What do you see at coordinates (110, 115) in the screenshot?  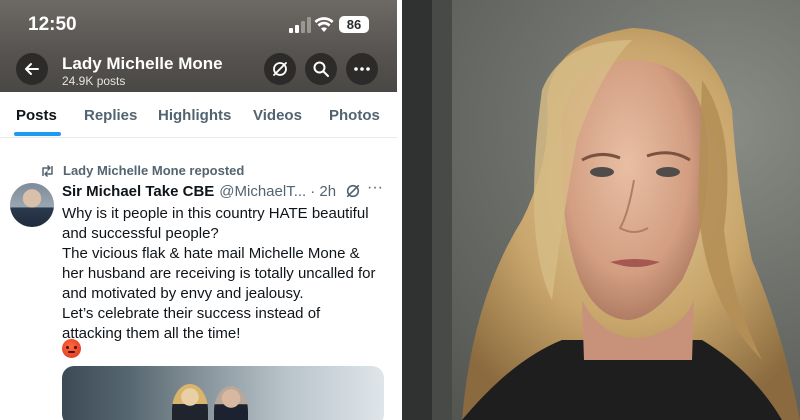 I see `tab-replies: Replies` at bounding box center [110, 115].